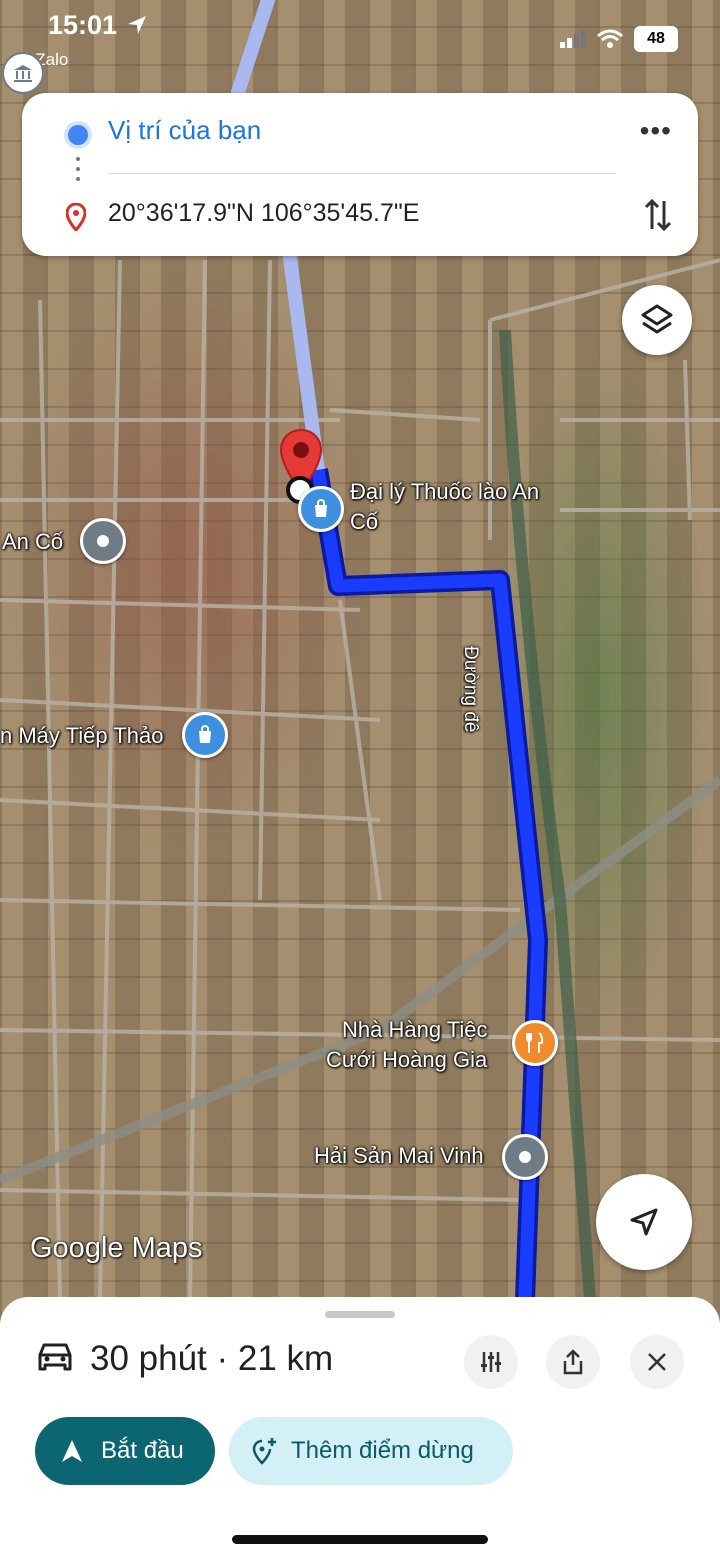  Describe the element at coordinates (360, 1539) in the screenshot. I see `home-indicator` at that location.